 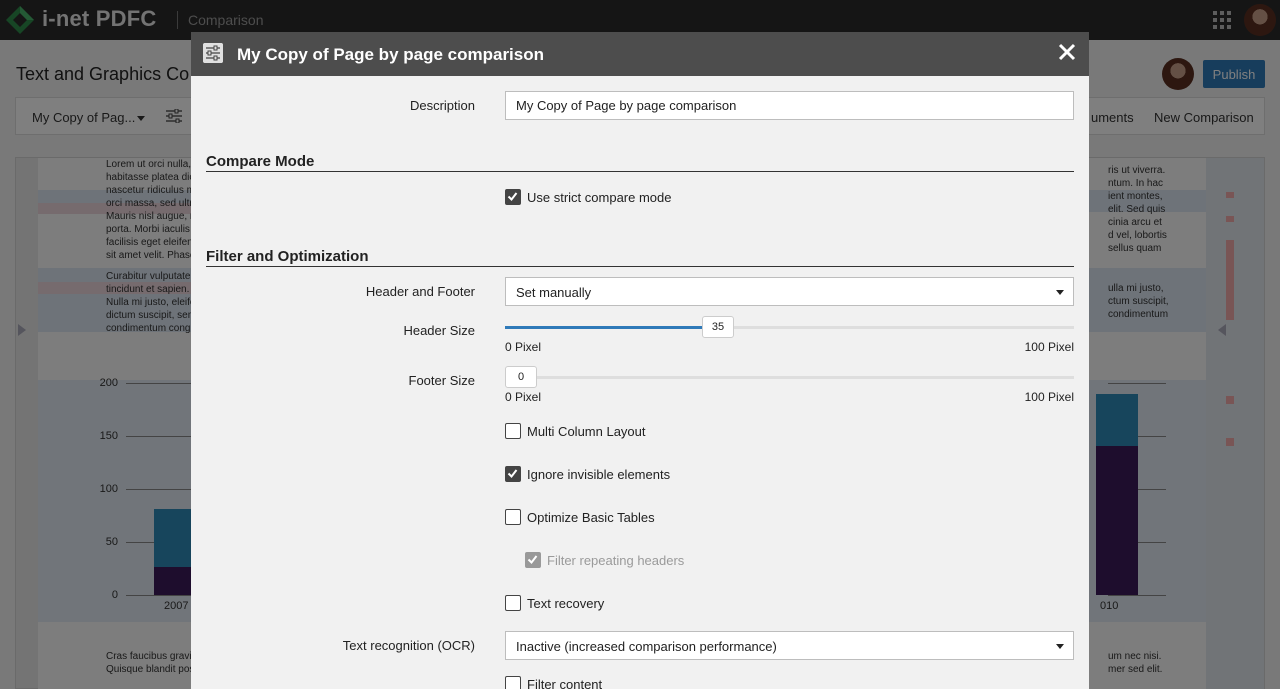 I want to click on header-size-min: 0 Pixel, so click(x=523, y=347).